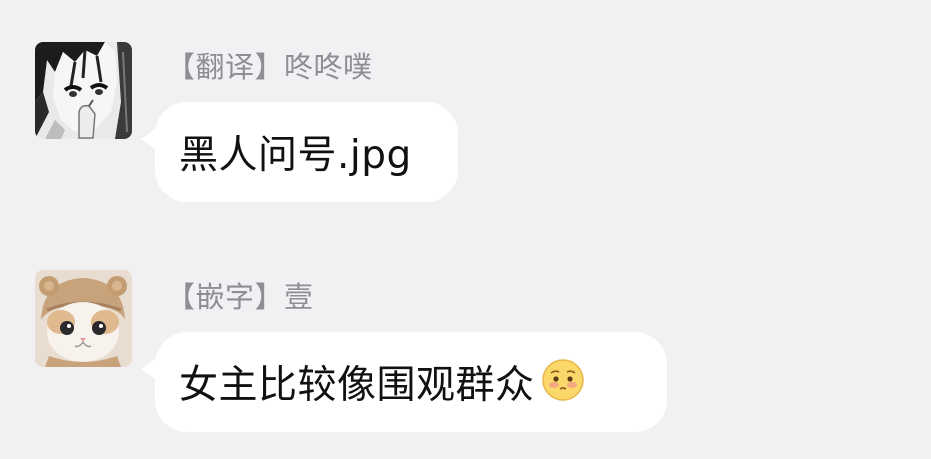 Image resolution: width=931 pixels, height=459 pixels. I want to click on message-bubble: 女主比较像围观群众, so click(404, 382).